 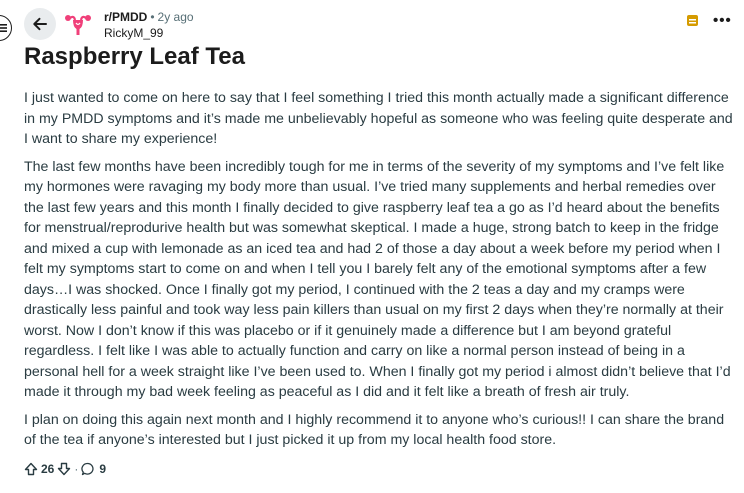 What do you see at coordinates (149, 33) in the screenshot?
I see `author-link: RickyM_99` at bounding box center [149, 33].